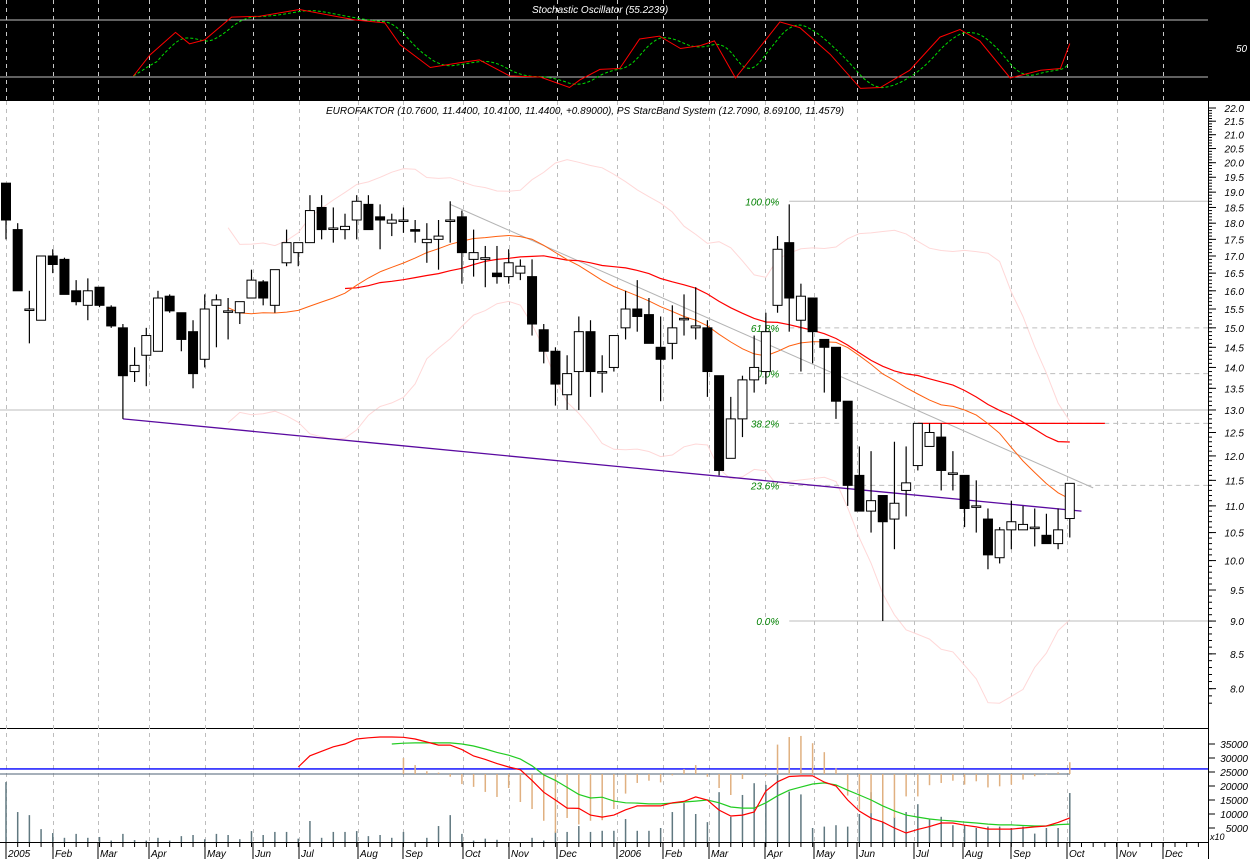  Describe the element at coordinates (1233, 787) in the screenshot. I see `volume-axis-label: 20000` at that location.